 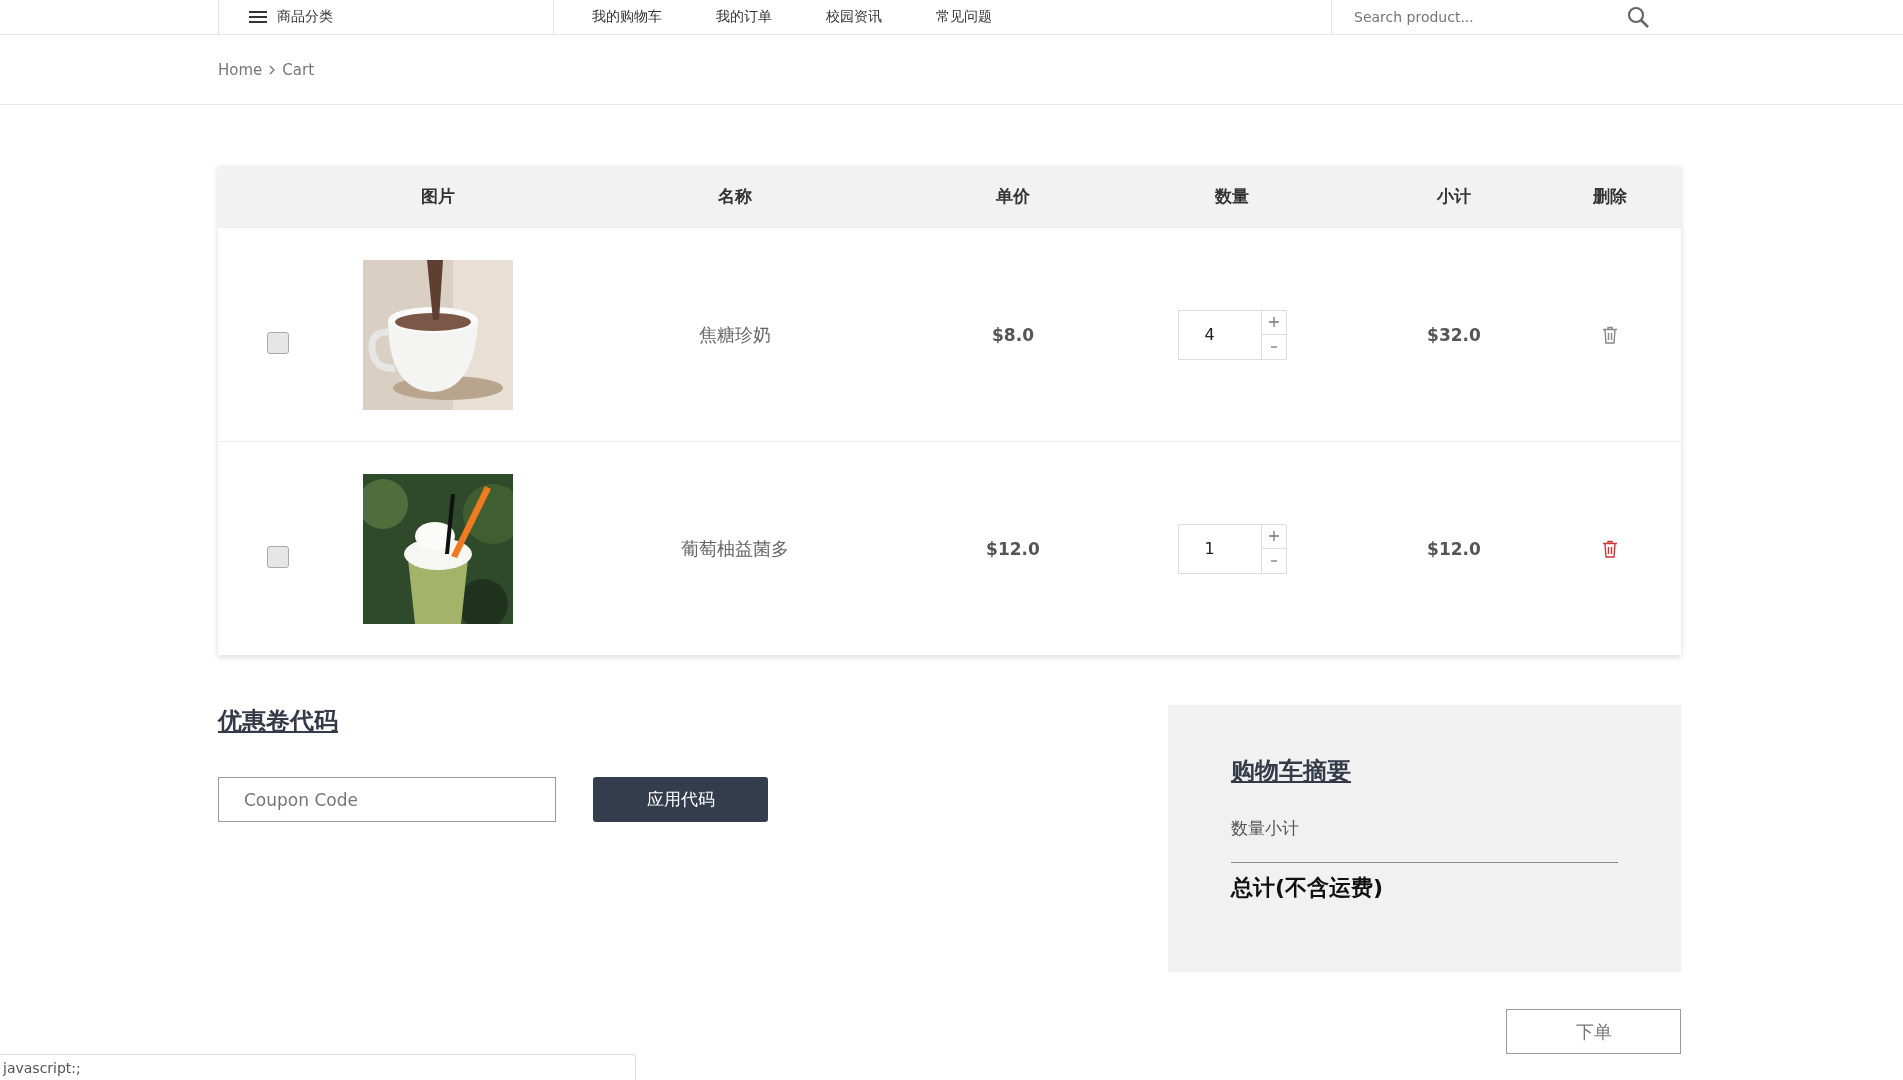 What do you see at coordinates (1609, 196) in the screenshot?
I see `column-header: 删除` at bounding box center [1609, 196].